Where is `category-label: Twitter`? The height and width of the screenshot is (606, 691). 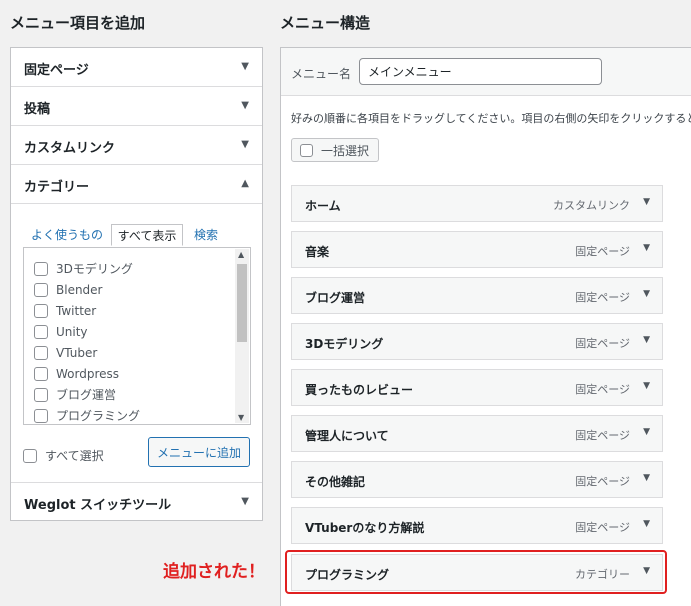 category-label: Twitter is located at coordinates (76, 310).